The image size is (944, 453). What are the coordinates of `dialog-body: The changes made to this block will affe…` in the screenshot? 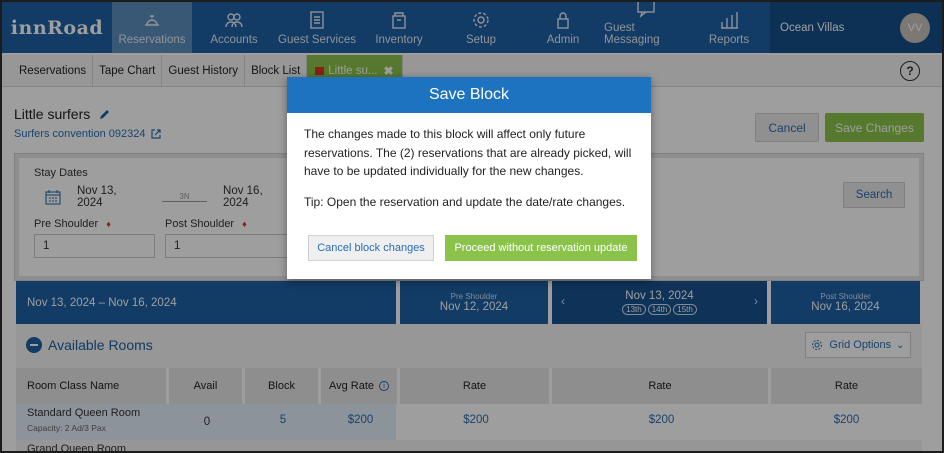 It's located at (469, 162).